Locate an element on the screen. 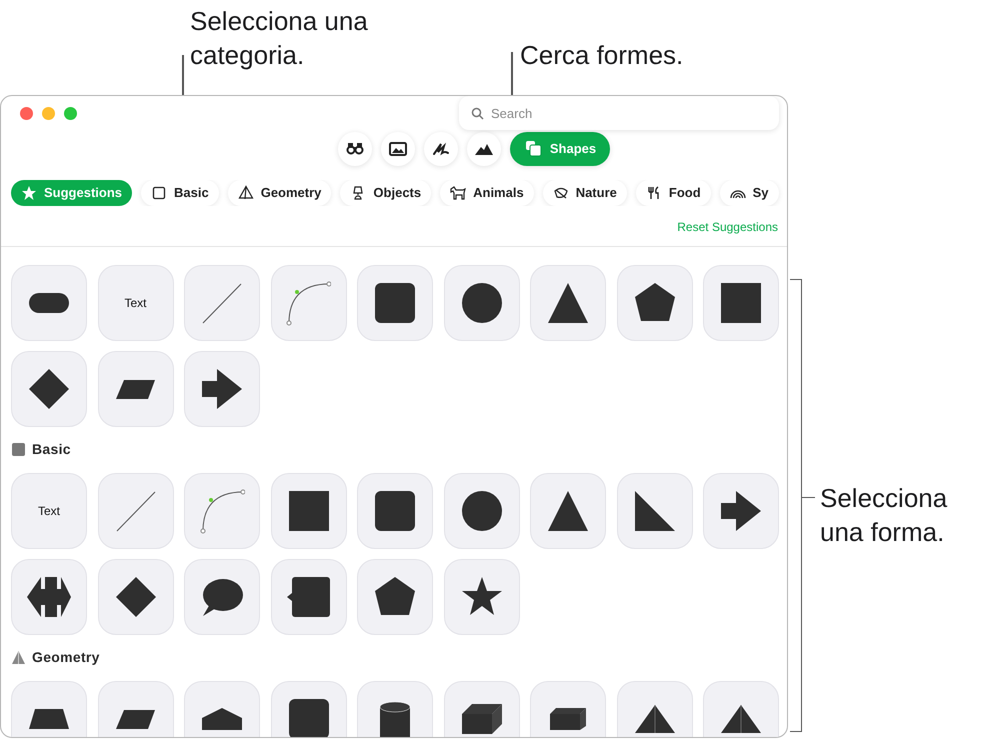 This screenshot has width=984, height=739. category-chip: Animals is located at coordinates (487, 193).